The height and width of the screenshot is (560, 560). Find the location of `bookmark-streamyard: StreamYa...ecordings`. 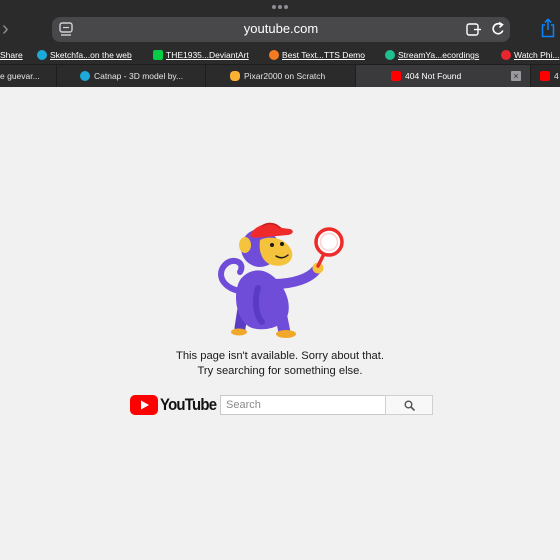

bookmark-streamyard: StreamYa...ecordings is located at coordinates (432, 55).